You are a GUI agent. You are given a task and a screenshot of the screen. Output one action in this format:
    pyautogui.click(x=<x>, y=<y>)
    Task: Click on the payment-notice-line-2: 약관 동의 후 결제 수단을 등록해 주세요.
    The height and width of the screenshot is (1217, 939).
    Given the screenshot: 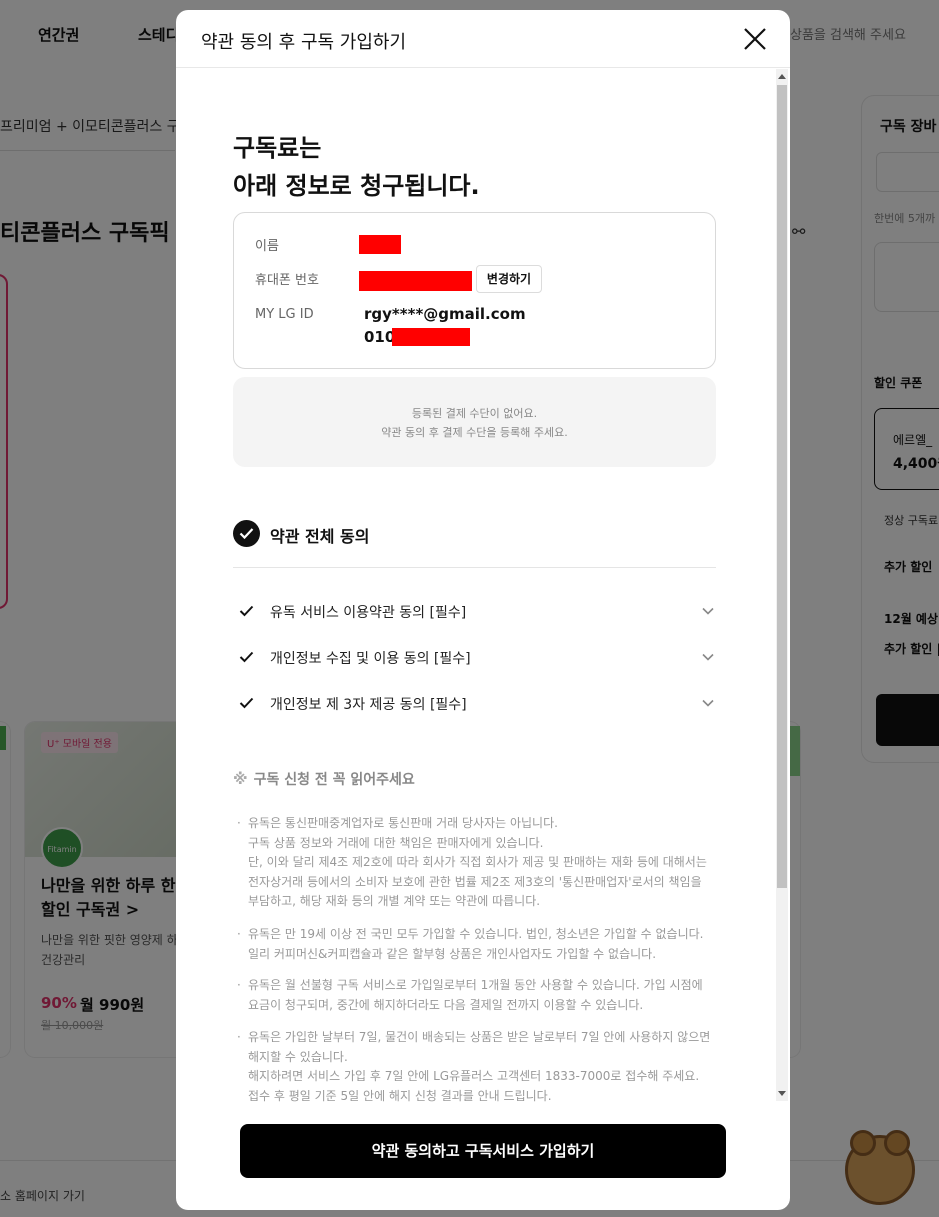 What is the action you would take?
    pyautogui.click(x=474, y=432)
    